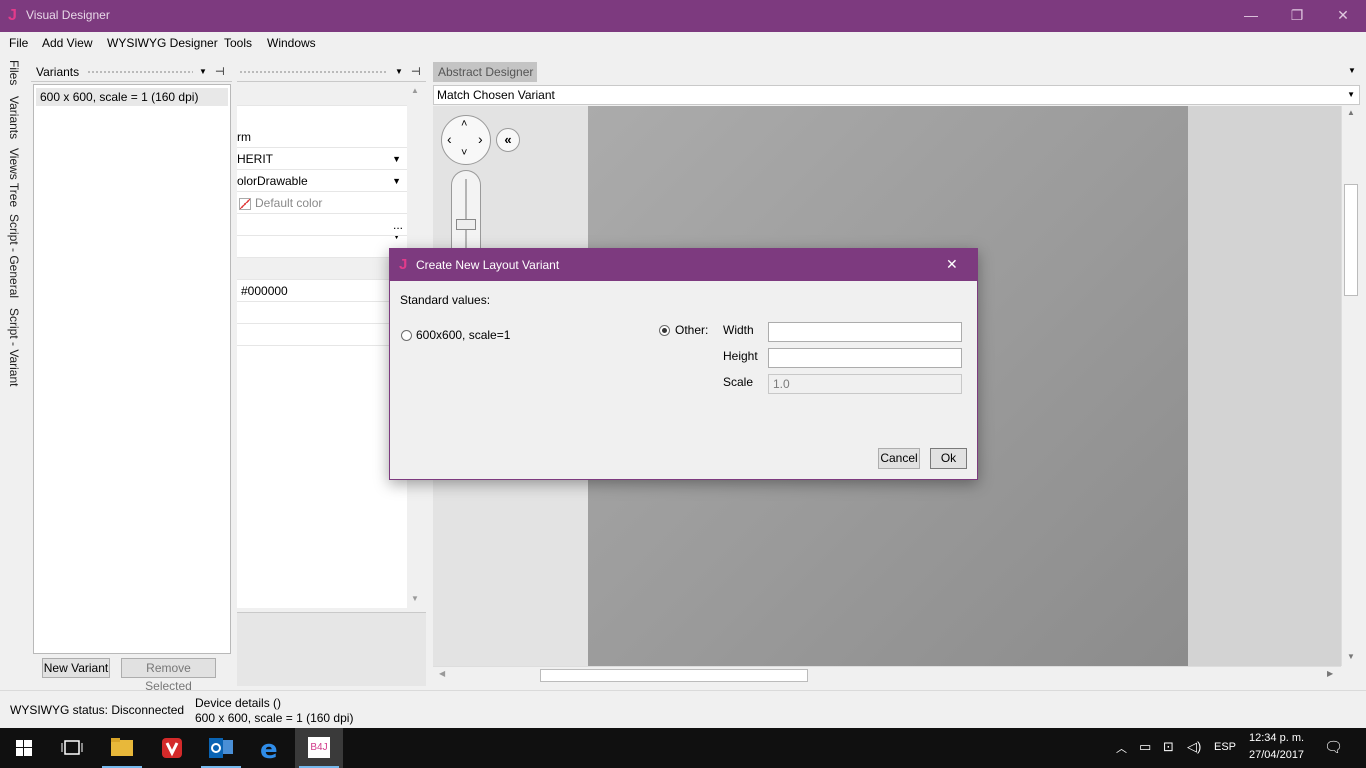 Image resolution: width=1366 pixels, height=768 pixels. What do you see at coordinates (442, 673) in the screenshot?
I see `scroll-left-icon: ◀` at bounding box center [442, 673].